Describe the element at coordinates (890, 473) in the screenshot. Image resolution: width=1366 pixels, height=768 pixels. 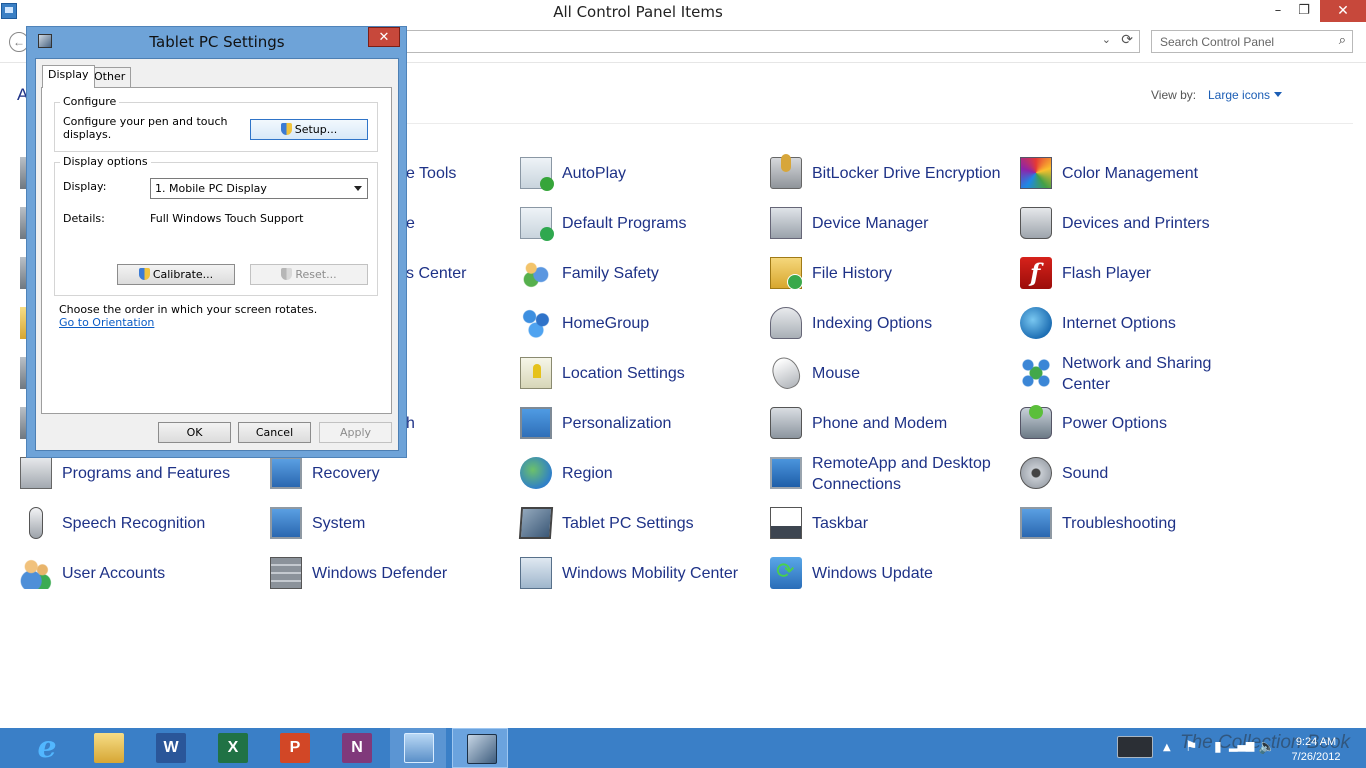
I see `cp-item-remoteapp: RemoteApp and Desktop Connections` at that location.